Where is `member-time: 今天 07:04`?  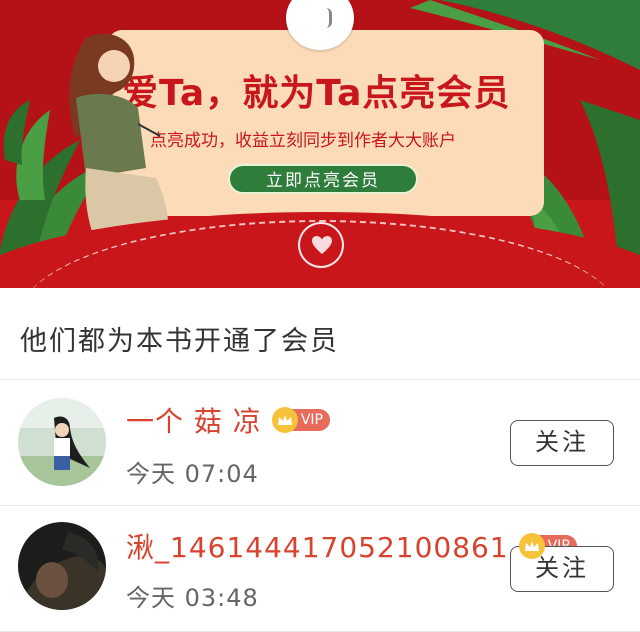 member-time: 今天 07:04 is located at coordinates (192, 474).